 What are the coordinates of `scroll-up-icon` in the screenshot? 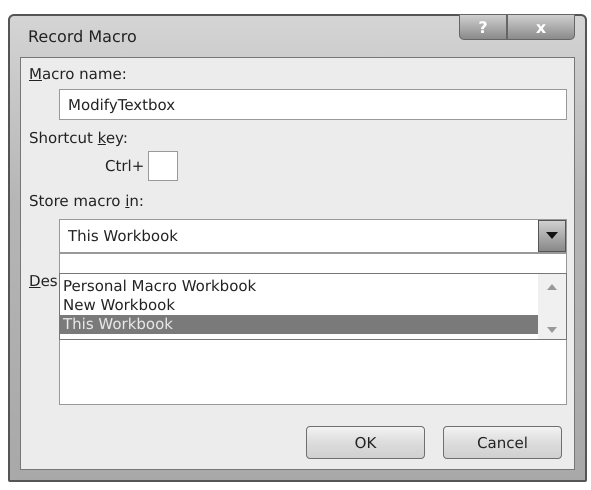 It's located at (552, 287).